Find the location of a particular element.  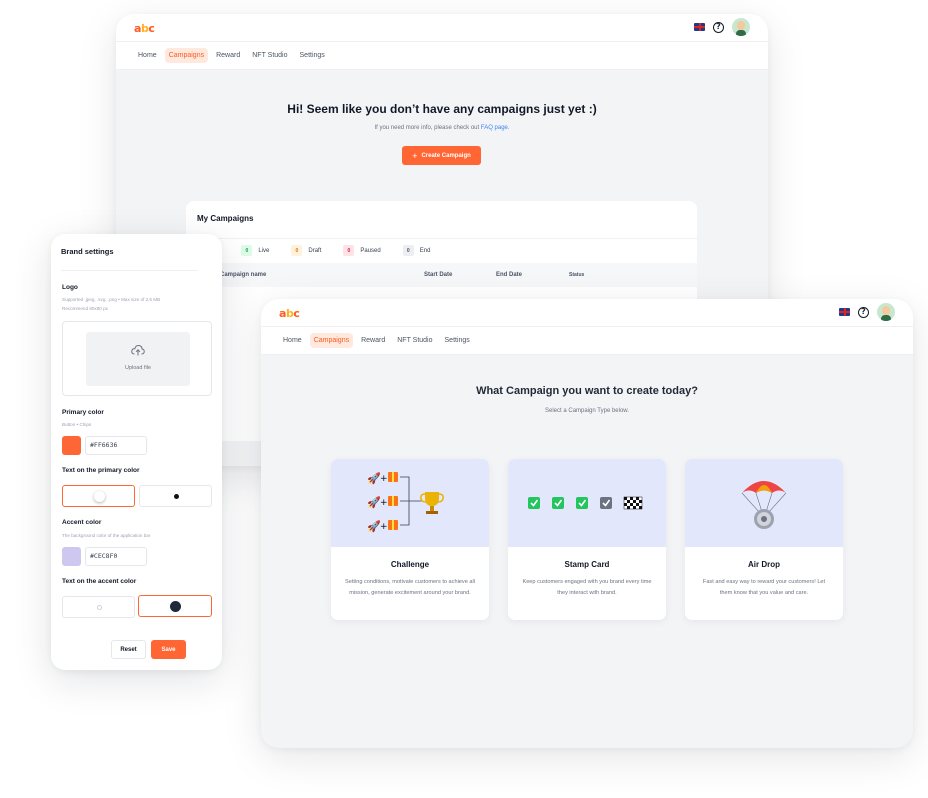

campaign-status-tabs: 1 0 Live 0 Draft 0 Paused 0 End is located at coordinates (441, 250).